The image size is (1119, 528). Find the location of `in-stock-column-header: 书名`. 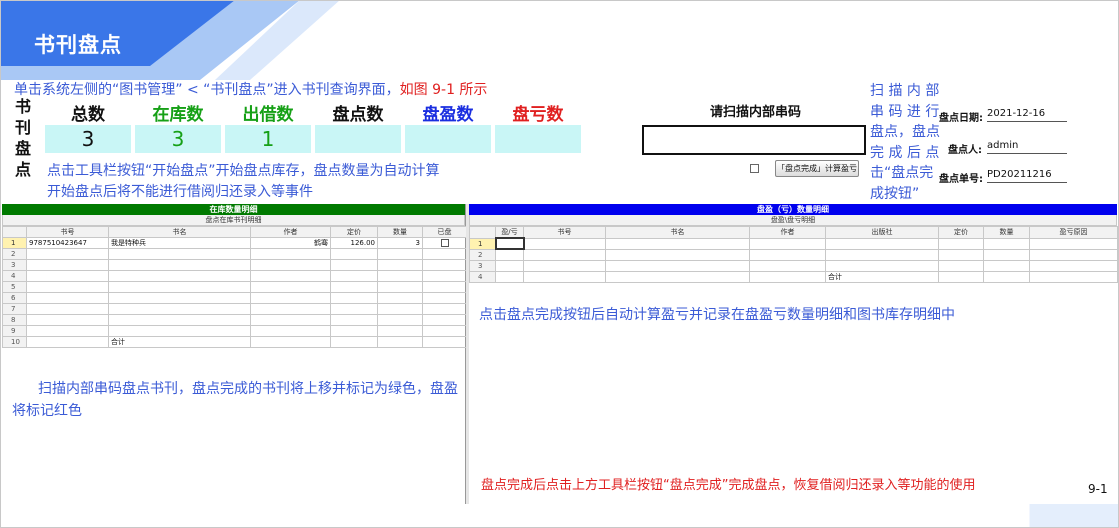

in-stock-column-header: 书名 is located at coordinates (179, 232).